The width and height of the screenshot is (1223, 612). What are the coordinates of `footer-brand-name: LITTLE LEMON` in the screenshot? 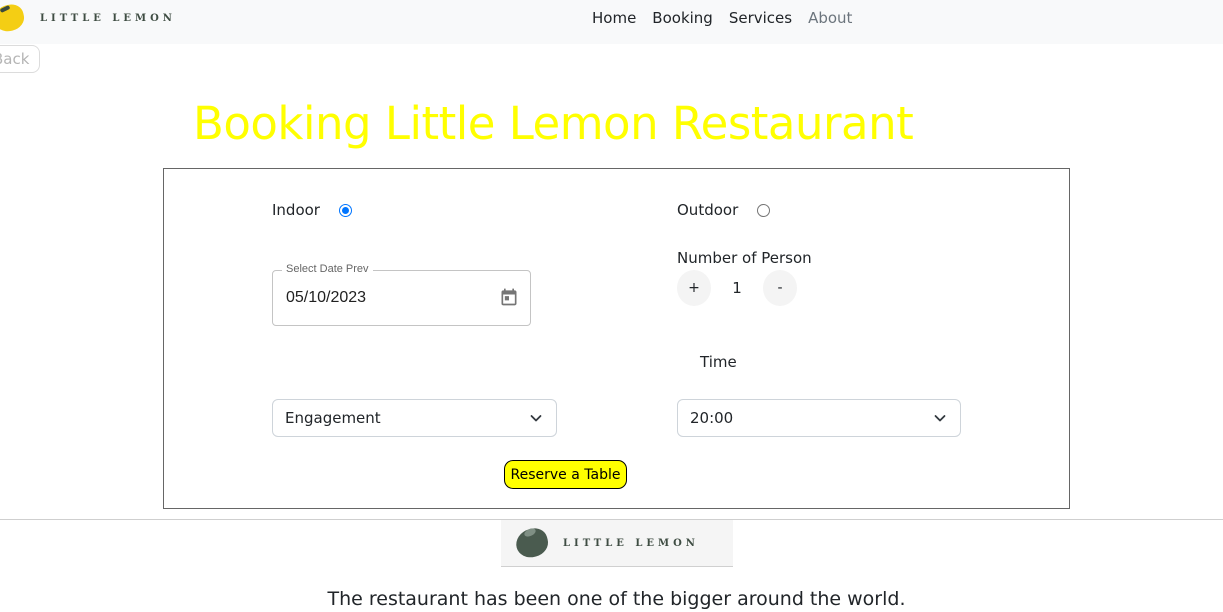 It's located at (631, 543).